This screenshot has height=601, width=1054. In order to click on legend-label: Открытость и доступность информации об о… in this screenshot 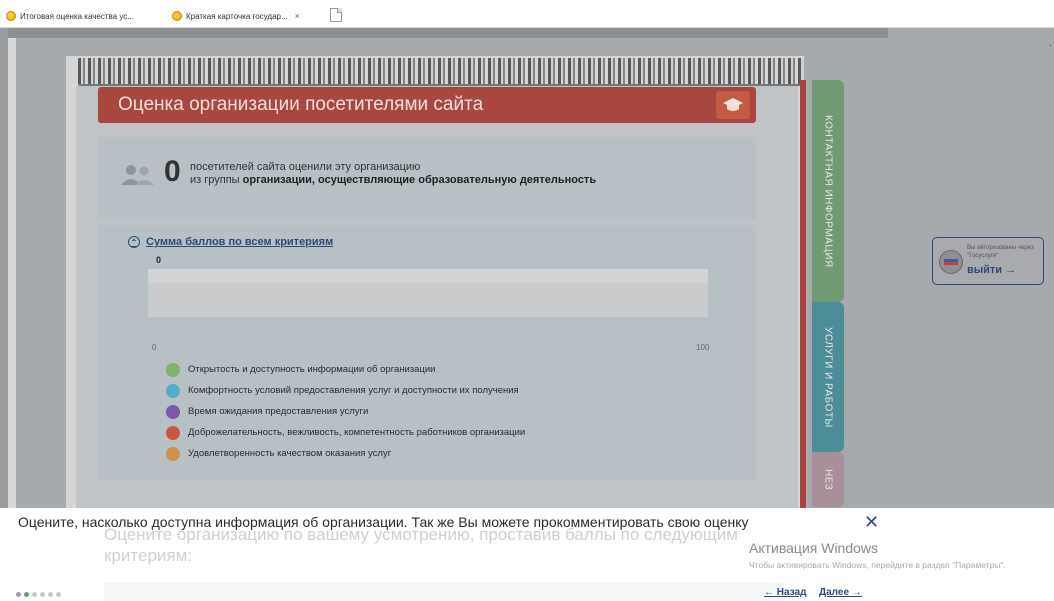, I will do `click(312, 369)`.